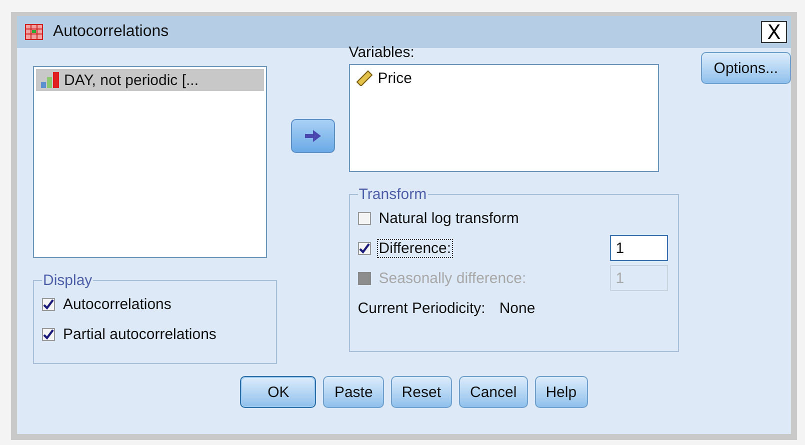 This screenshot has height=445, width=805. What do you see at coordinates (517, 308) in the screenshot?
I see `periodicity-value: None` at bounding box center [517, 308].